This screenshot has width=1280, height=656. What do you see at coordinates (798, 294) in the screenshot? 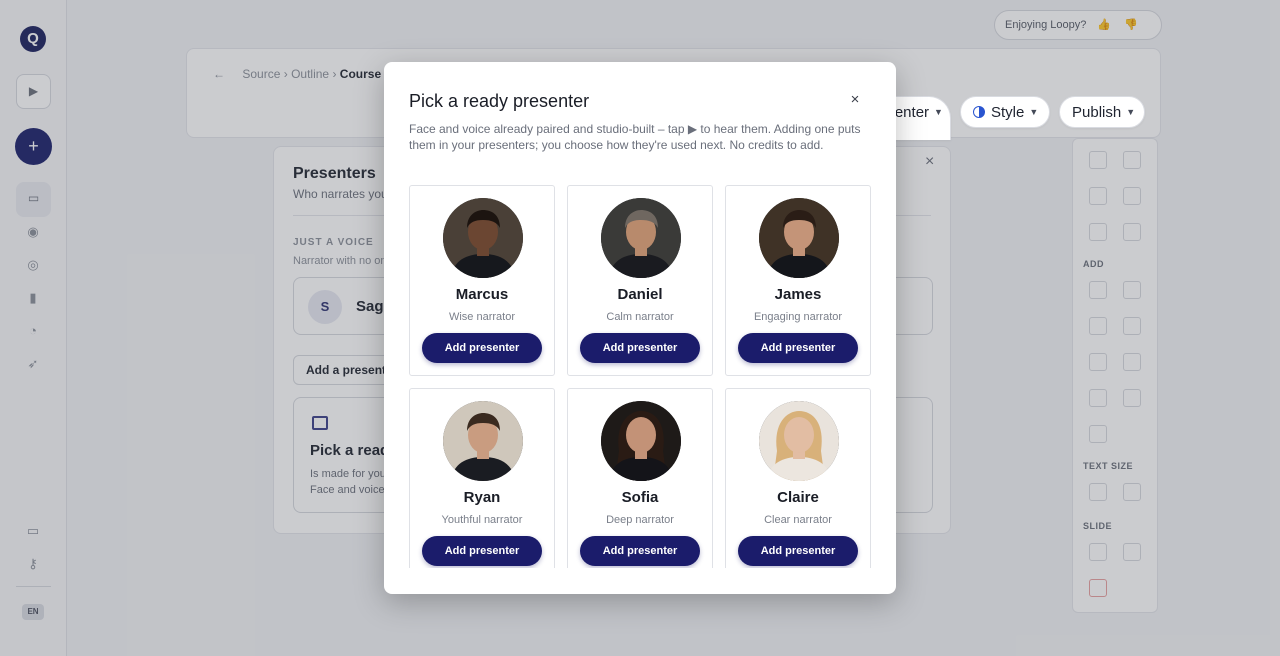
I see `presenter-name: James` at bounding box center [798, 294].